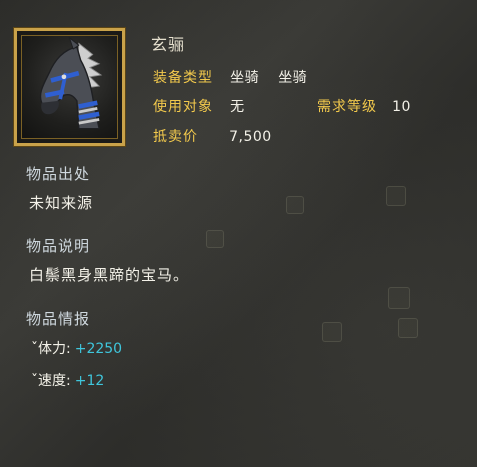  What do you see at coordinates (183, 78) in the screenshot?
I see `equip-type-label: 装备类型` at bounding box center [183, 78].